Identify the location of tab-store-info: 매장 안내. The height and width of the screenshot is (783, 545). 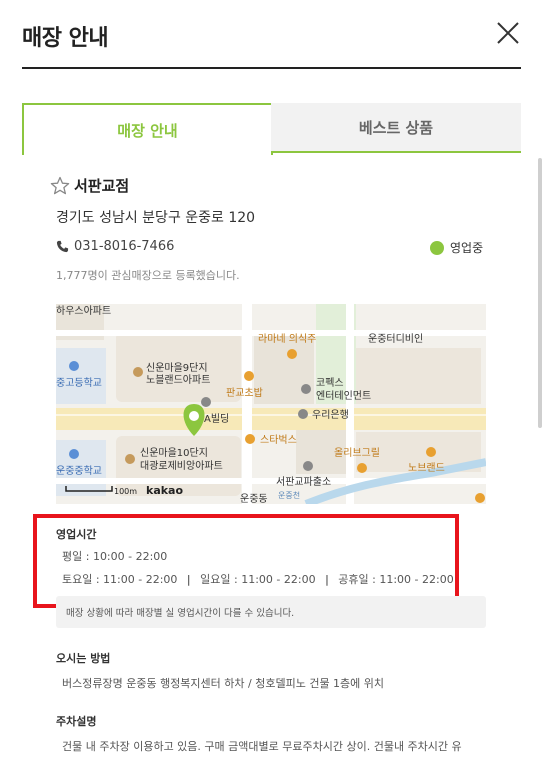
(147, 129).